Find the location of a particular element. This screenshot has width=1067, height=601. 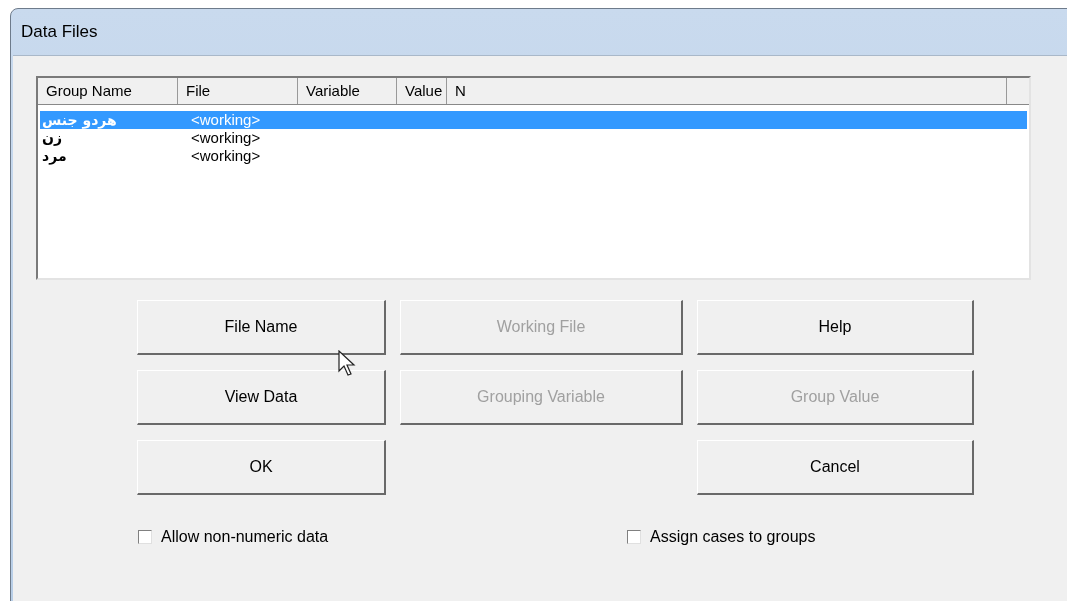

checkbox-label: Assign cases to groups is located at coordinates (733, 537).